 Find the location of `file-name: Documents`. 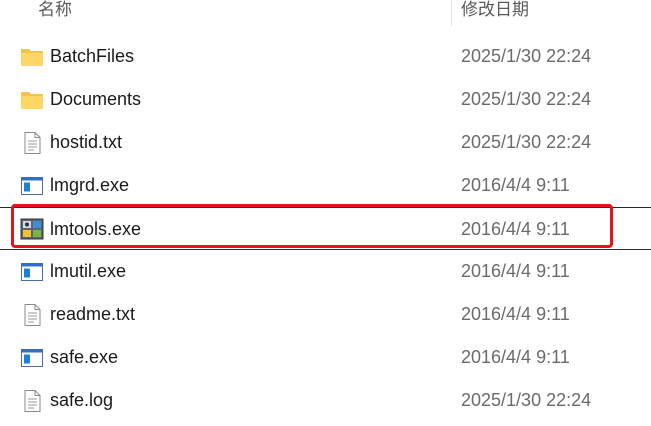

file-name: Documents is located at coordinates (96, 99).